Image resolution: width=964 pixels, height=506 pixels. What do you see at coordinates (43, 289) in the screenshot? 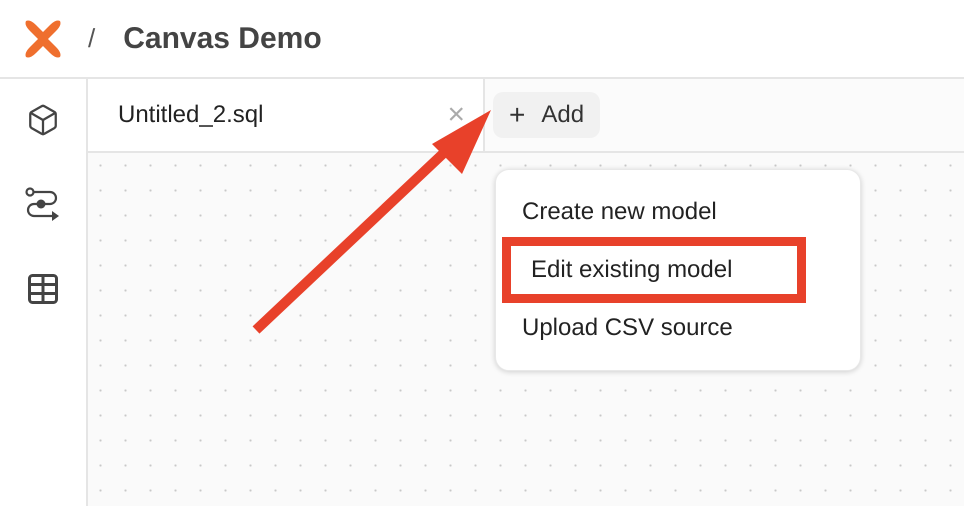
I see `table-icon` at bounding box center [43, 289].